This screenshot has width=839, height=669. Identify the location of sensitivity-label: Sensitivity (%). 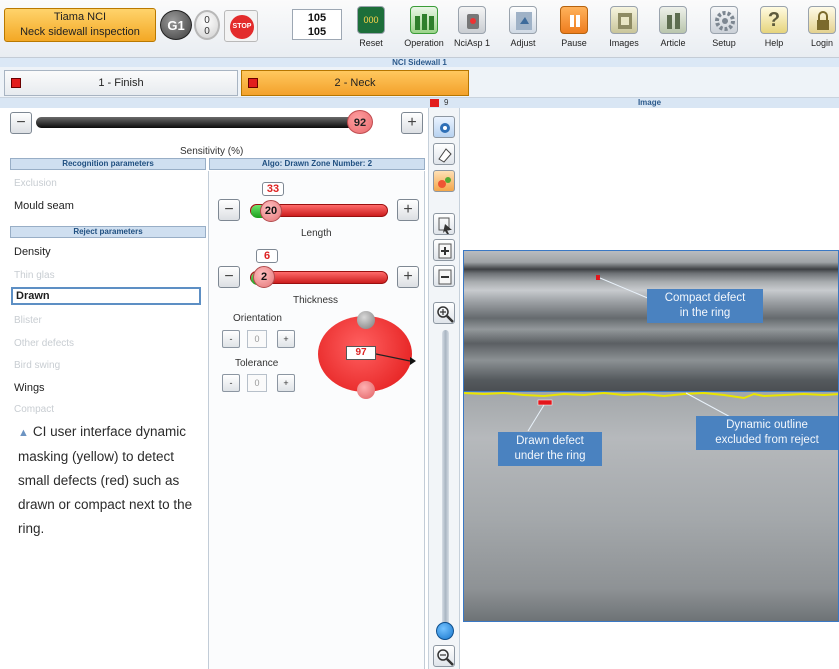
(212, 151).